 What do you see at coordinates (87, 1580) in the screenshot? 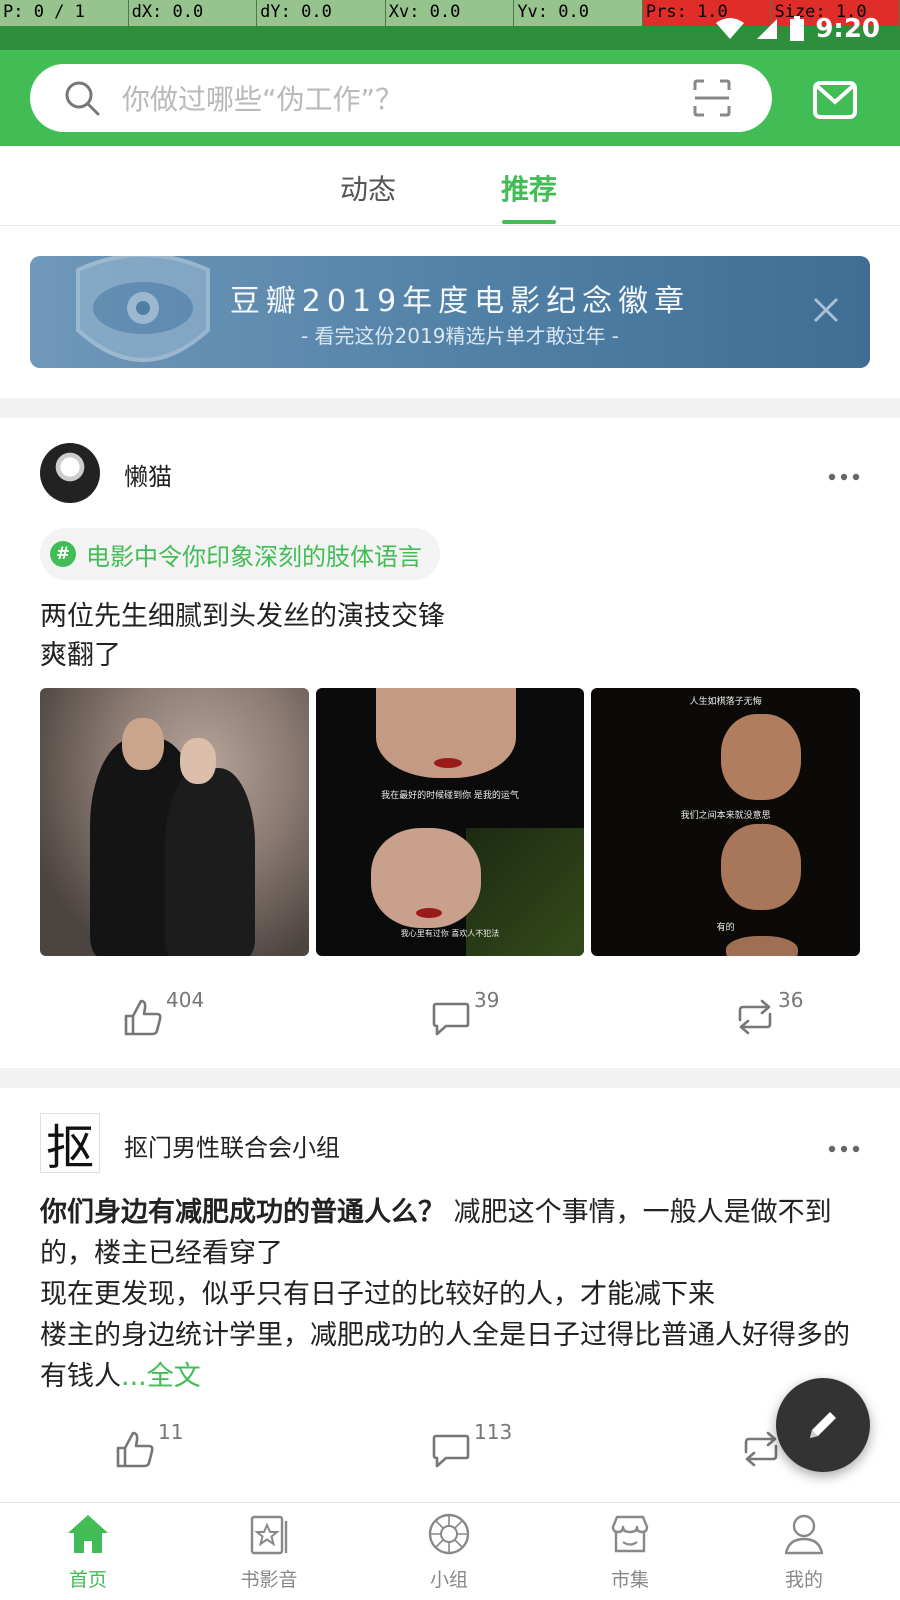
I see `nav-label: 首页` at bounding box center [87, 1580].